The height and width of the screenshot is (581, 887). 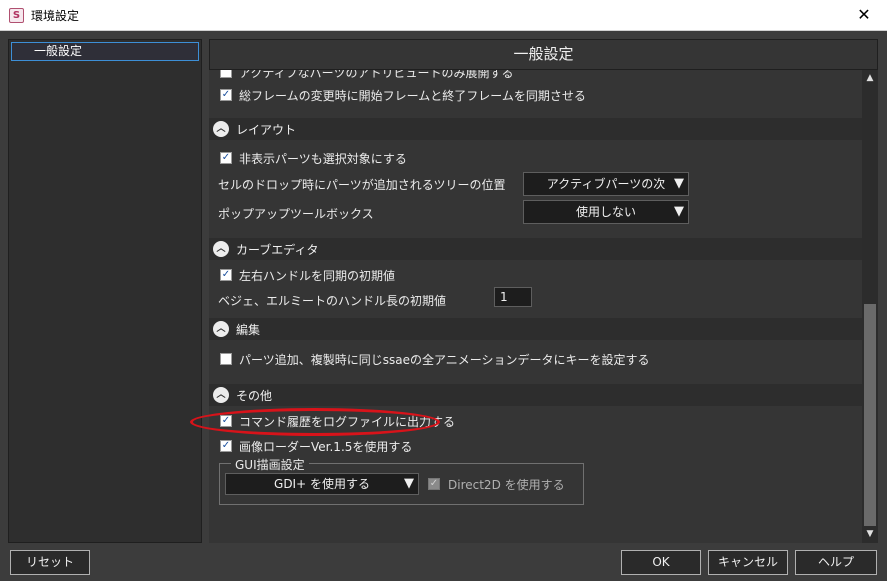 I want to click on label-drop-position: セルのドロップ時にパーツが追加されるツリーの位置, so click(x=362, y=185).